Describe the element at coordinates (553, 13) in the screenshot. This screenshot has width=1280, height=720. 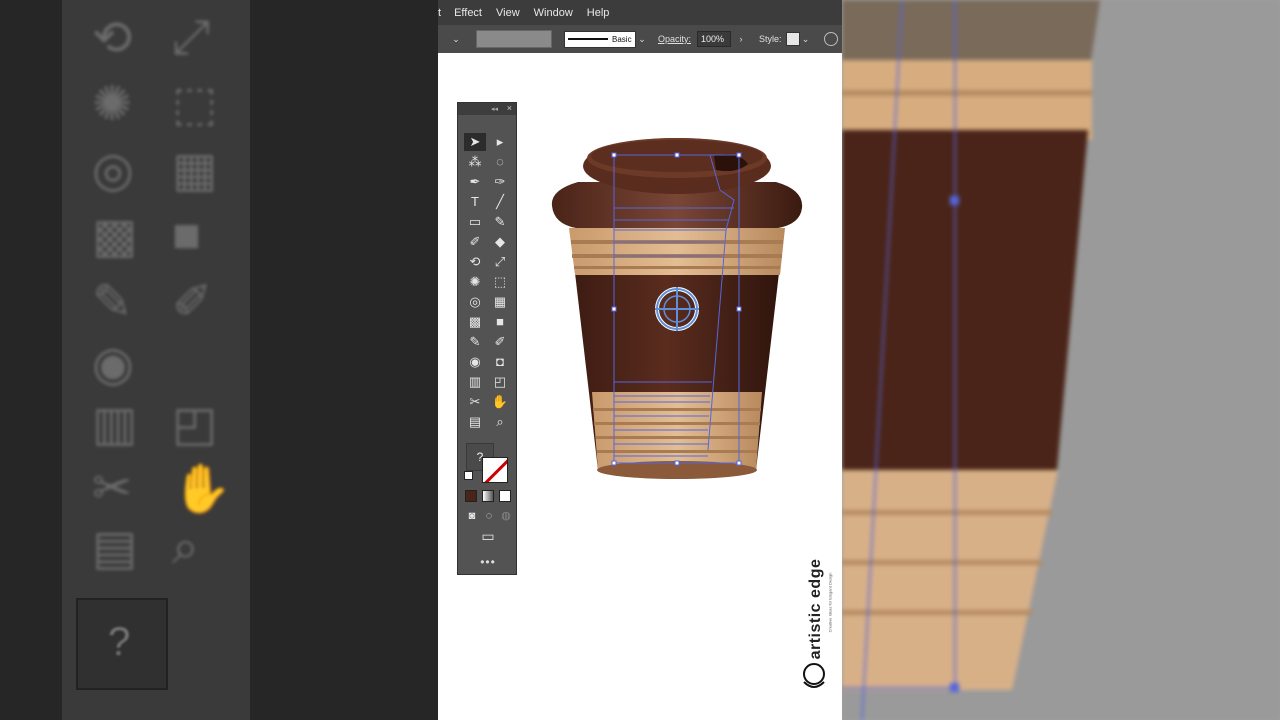
I see `menu-window: Window` at that location.